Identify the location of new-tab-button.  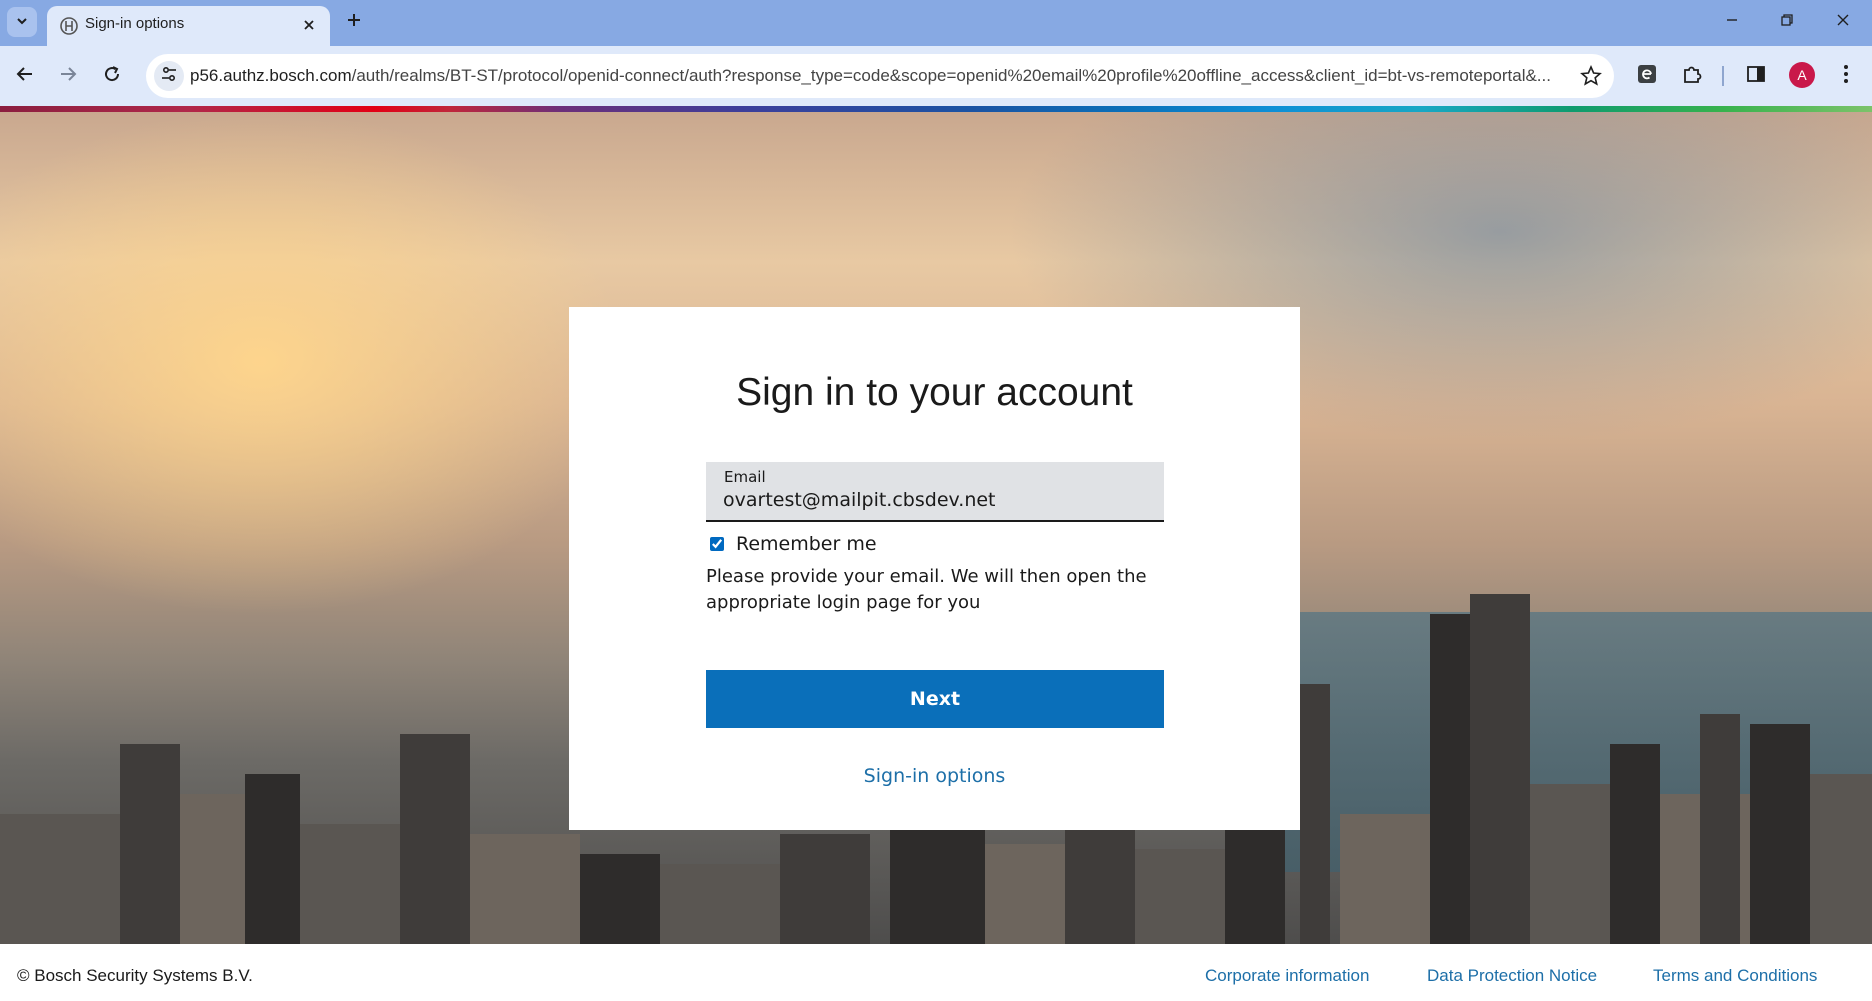
(354, 22).